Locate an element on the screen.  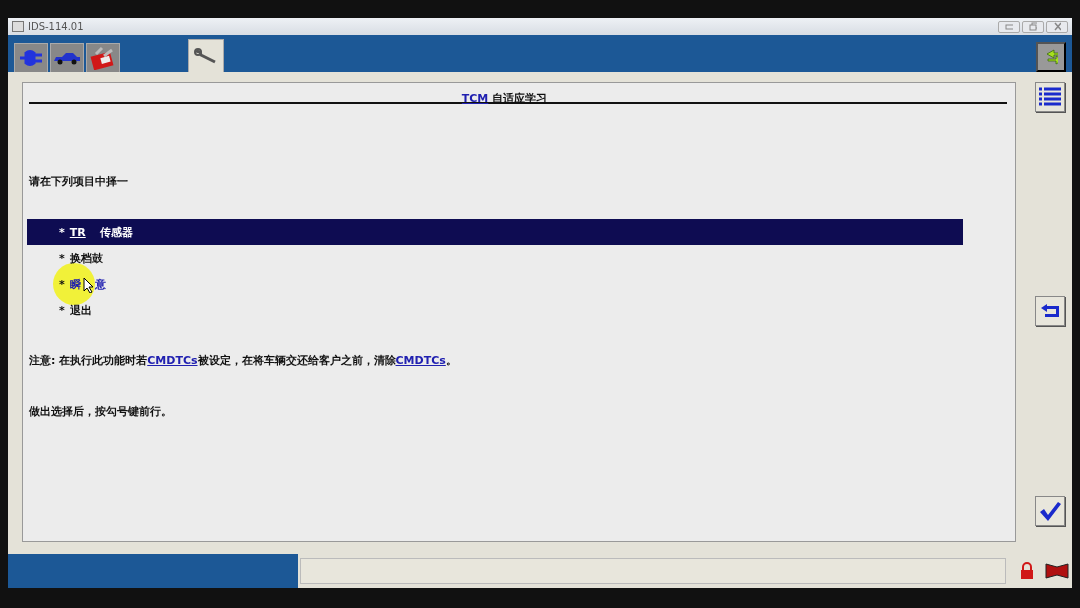
car-icon is located at coordinates (67, 58).